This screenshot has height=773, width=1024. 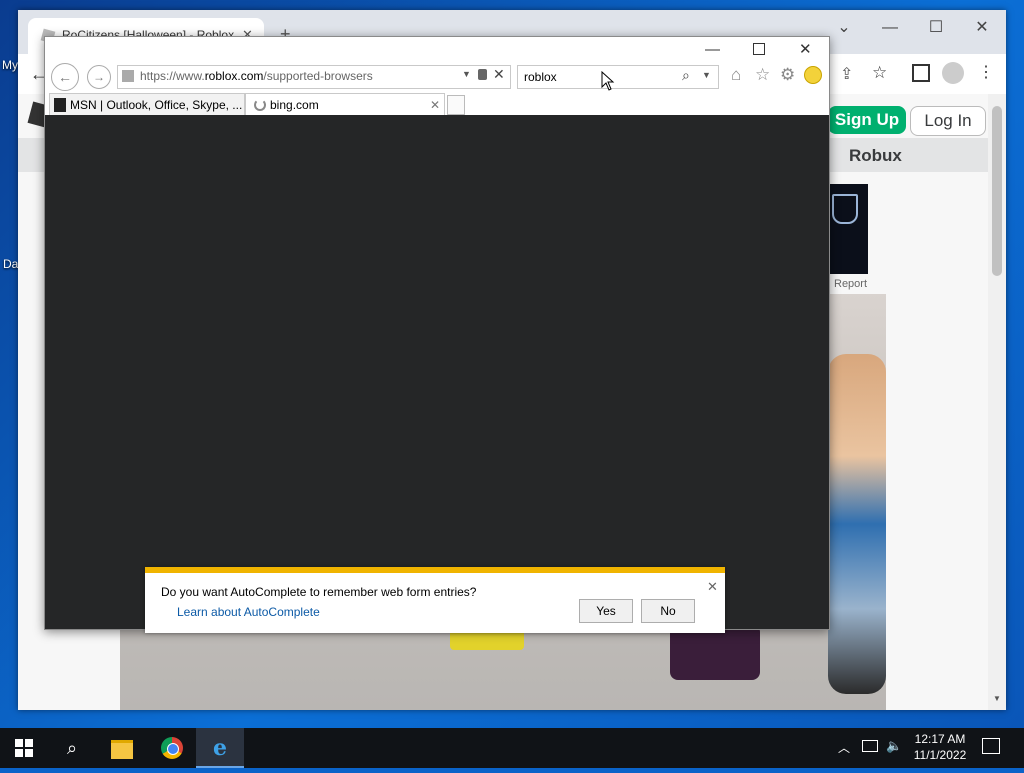 What do you see at coordinates (857, 524) in the screenshot?
I see `avatar-figure` at bounding box center [857, 524].